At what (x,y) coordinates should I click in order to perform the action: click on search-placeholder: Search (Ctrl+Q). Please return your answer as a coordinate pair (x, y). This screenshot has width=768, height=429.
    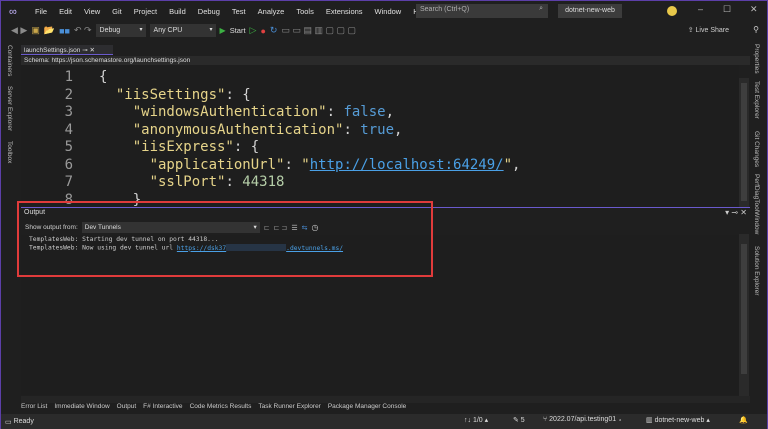
    Looking at the image, I should click on (445, 9).